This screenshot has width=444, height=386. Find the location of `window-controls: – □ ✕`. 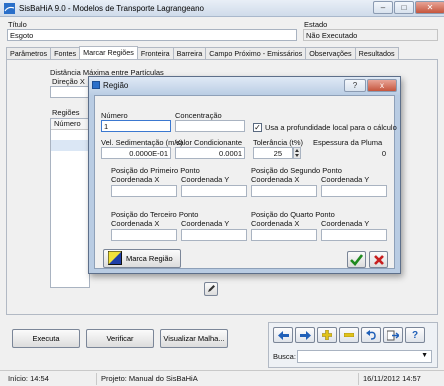

window-controls: – □ ✕ is located at coordinates (408, 8).